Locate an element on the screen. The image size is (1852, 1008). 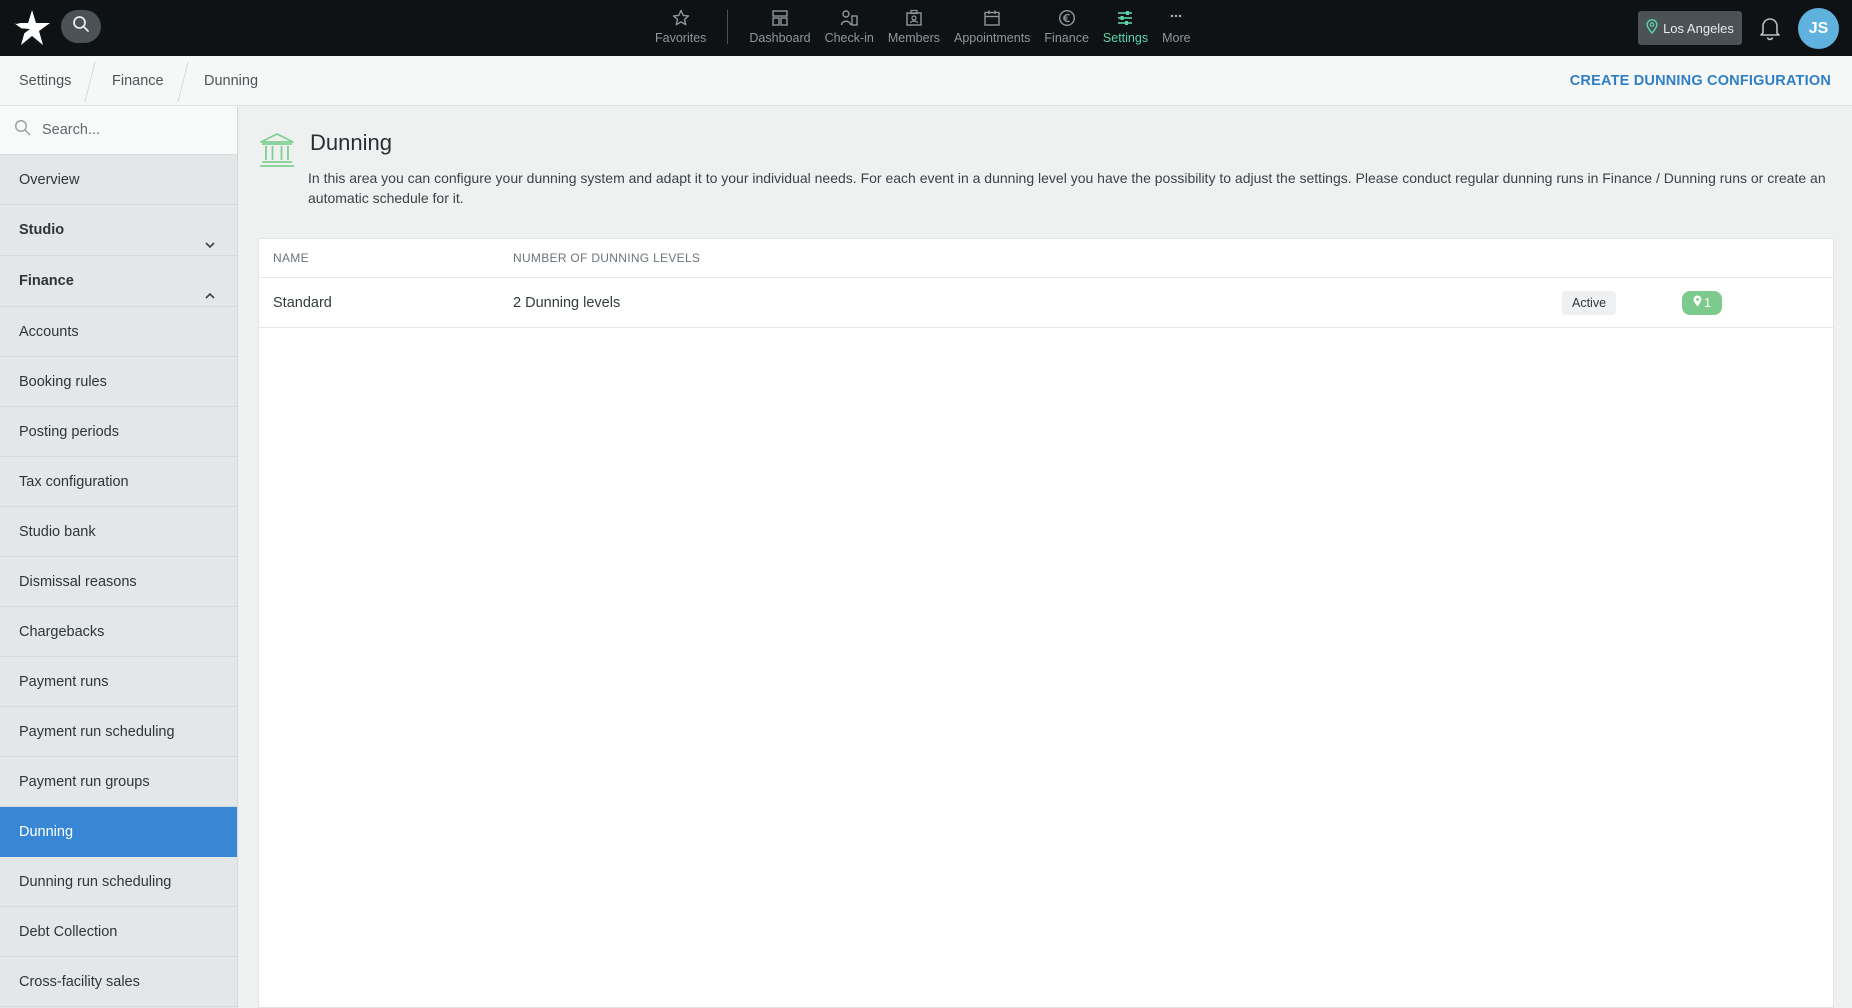
nav-label: More is located at coordinates (1176, 38).